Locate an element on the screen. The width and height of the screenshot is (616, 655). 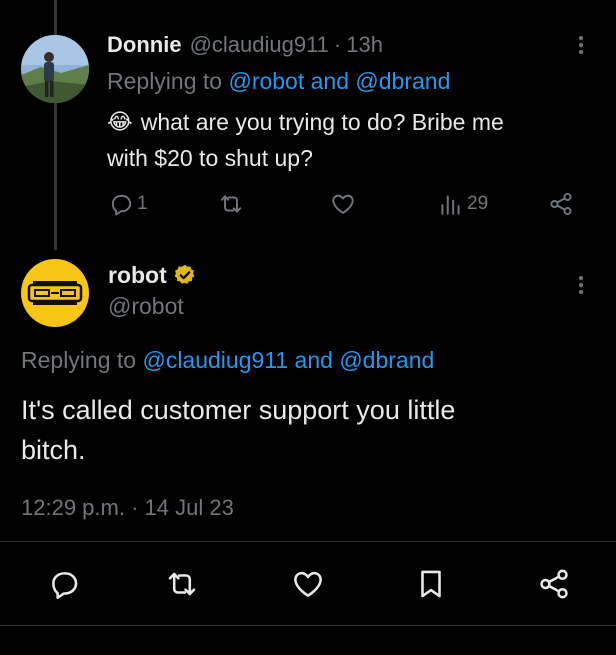
tweet-date: 14 Jul 23 is located at coordinates (189, 507).